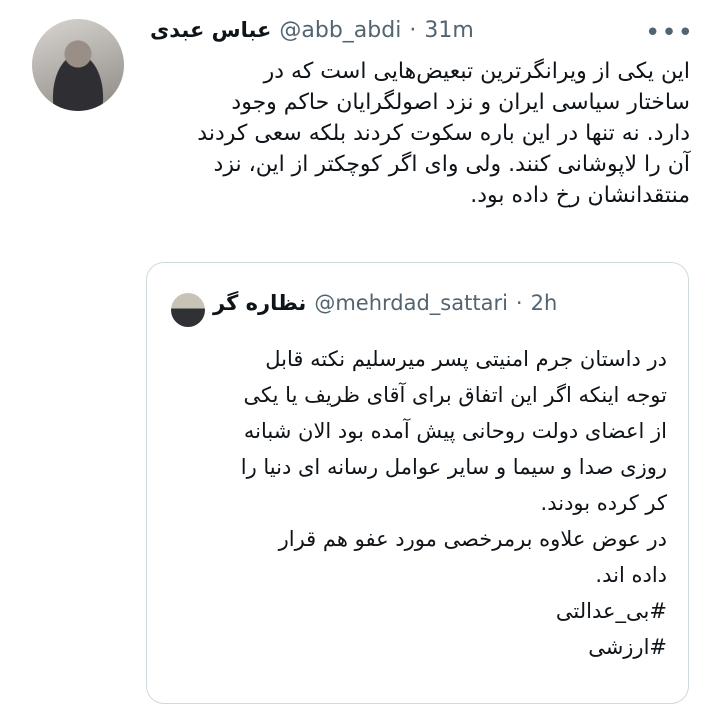  Describe the element at coordinates (448, 30) in the screenshot. I see `tweet-time: 31m` at that location.